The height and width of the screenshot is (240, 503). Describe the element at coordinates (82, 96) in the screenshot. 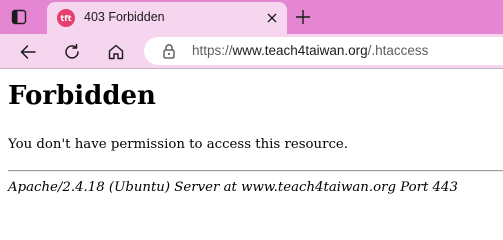

I see `page-heading: Forbidden` at that location.